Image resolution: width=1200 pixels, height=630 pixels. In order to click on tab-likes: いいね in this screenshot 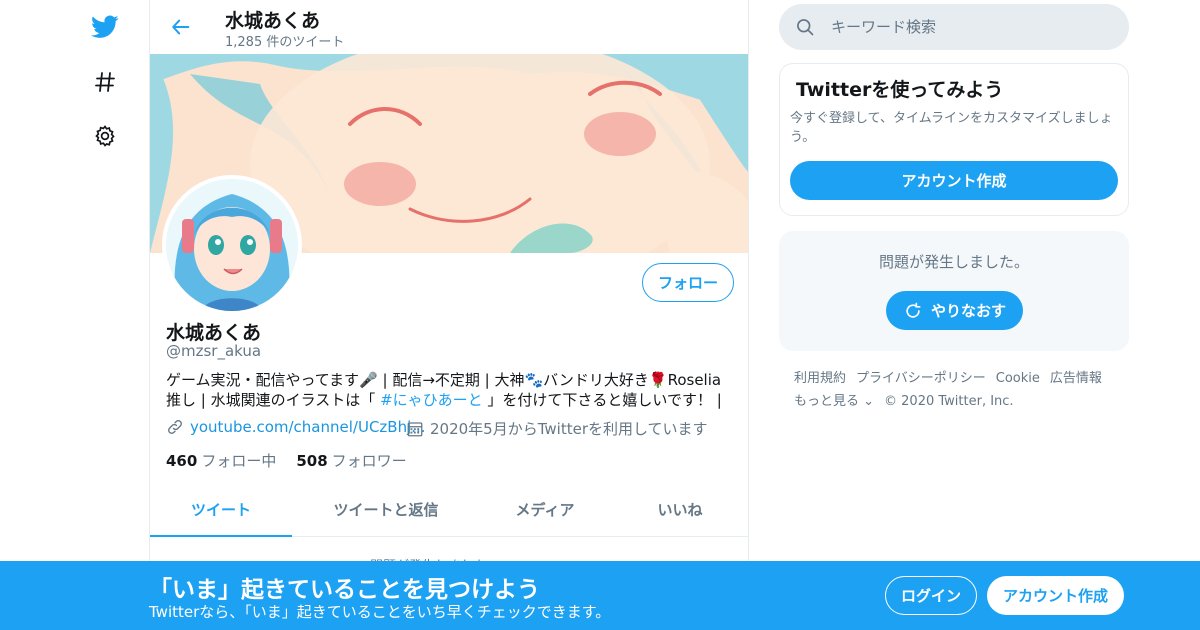, I will do `click(679, 509)`.